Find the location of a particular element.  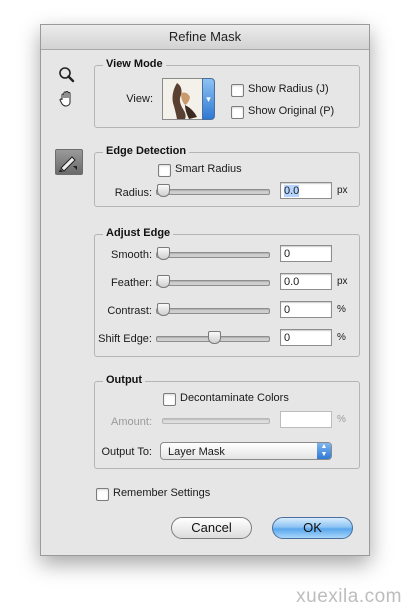

radius-label: Radius: is located at coordinates (133, 193).